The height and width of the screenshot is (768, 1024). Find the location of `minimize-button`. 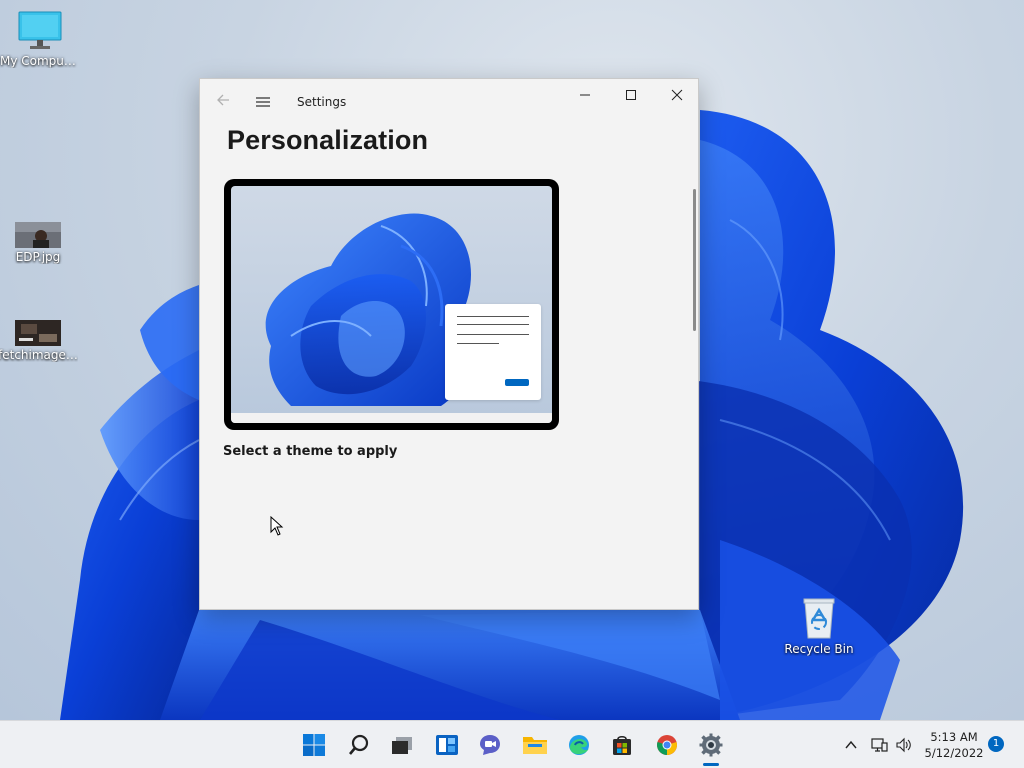

minimize-button is located at coordinates (585, 95).